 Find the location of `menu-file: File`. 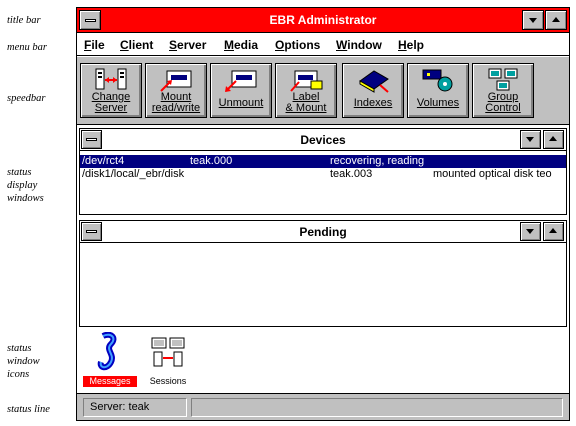

menu-file: File is located at coordinates (94, 45).